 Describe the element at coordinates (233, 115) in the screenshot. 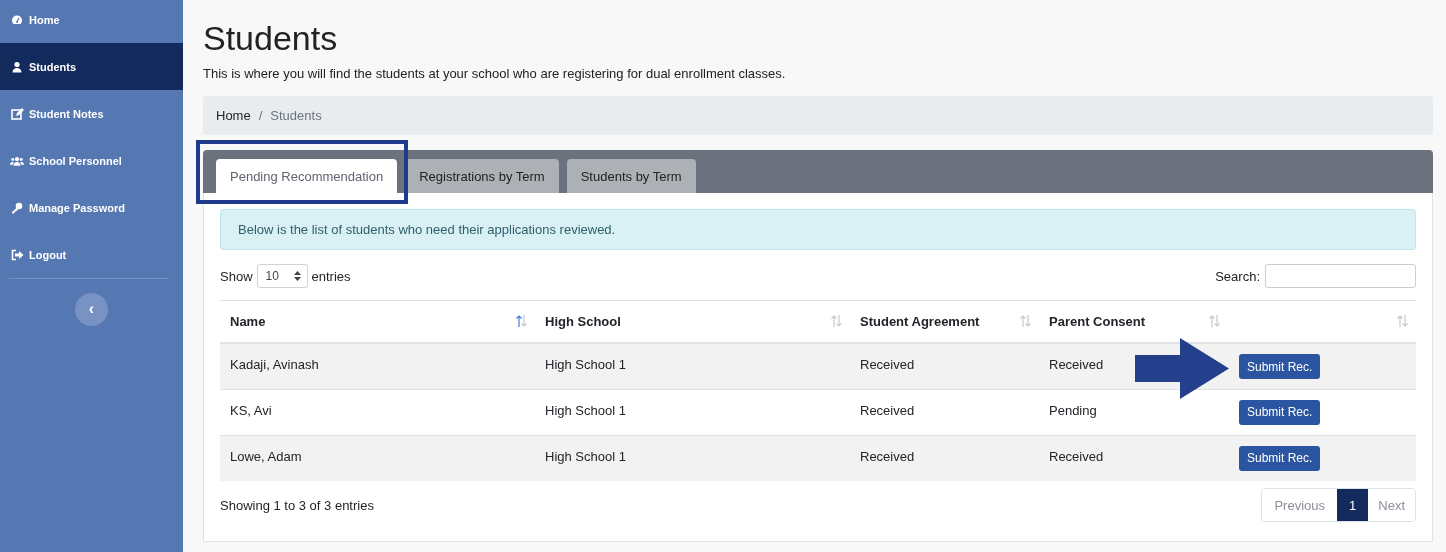

I see `breadcrumb-link: Home` at that location.